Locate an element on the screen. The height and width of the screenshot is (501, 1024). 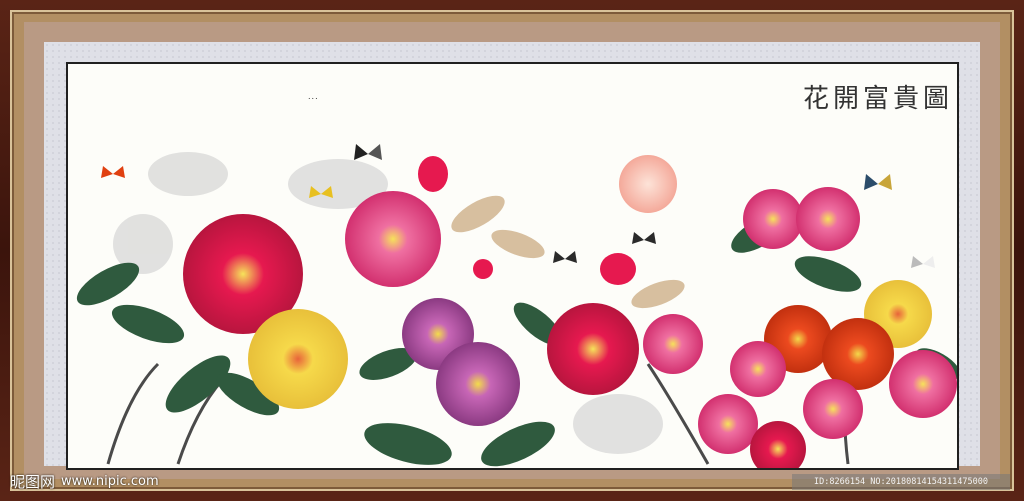
image-id-bar: ID:8266154 NO:20180814154311475000 is located at coordinates (901, 482).